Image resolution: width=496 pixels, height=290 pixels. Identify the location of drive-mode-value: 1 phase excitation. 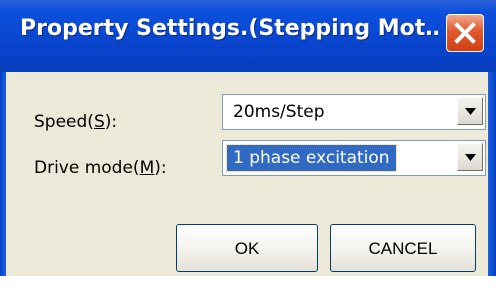
(311, 158).